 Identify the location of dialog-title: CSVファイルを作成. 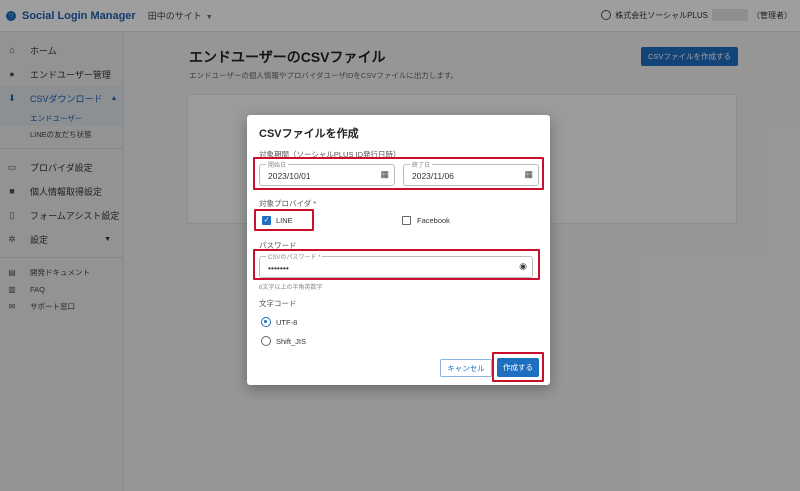
(309, 134).